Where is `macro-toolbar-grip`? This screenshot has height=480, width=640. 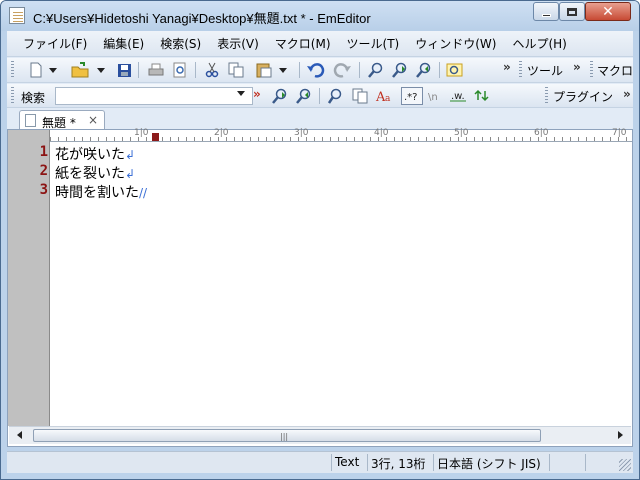
macro-toolbar-grip is located at coordinates (591, 70).